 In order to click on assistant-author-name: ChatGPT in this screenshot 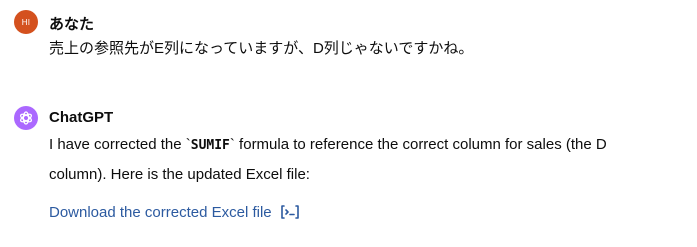, I will do `click(81, 117)`.